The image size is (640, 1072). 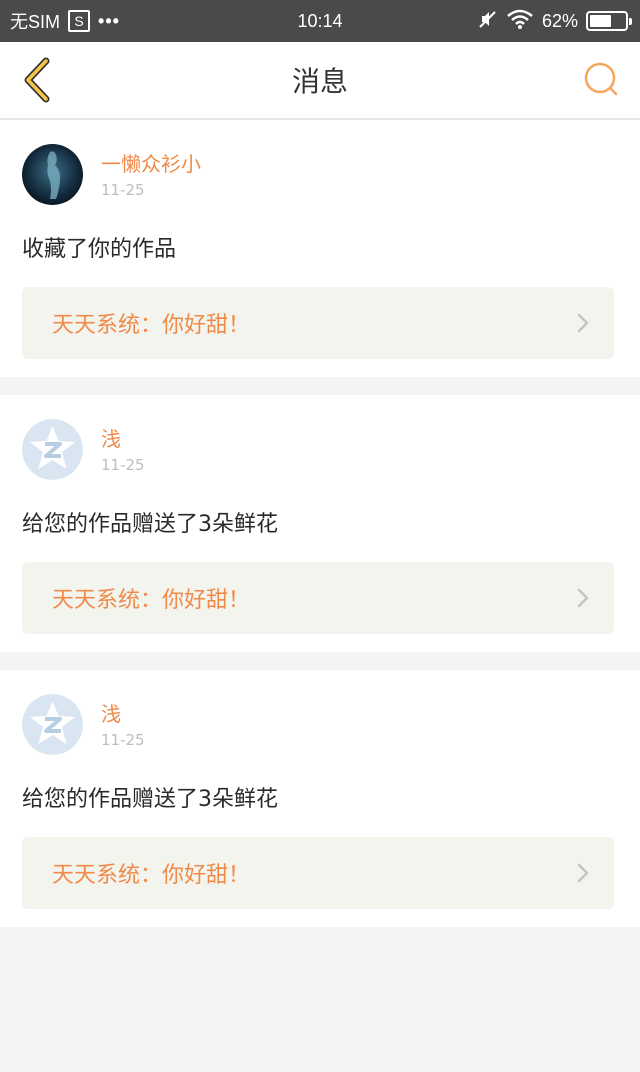 I want to click on search-button, so click(x=602, y=80).